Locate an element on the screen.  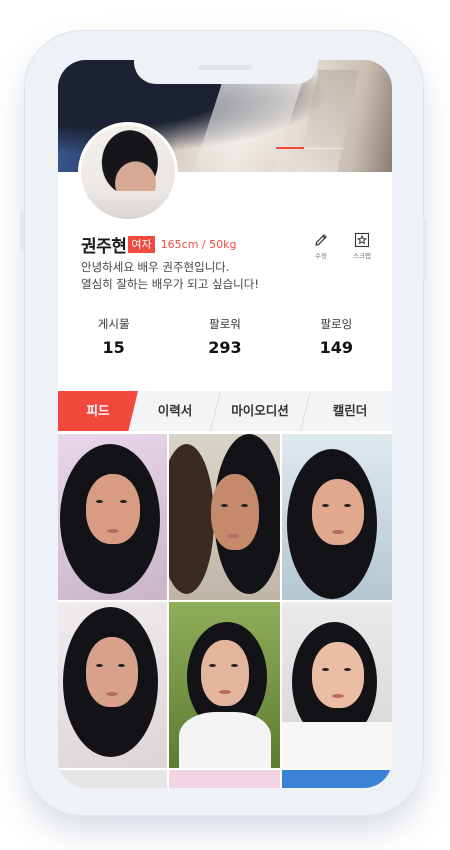
scrap-button: 스크랩 is located at coordinates (362, 246).